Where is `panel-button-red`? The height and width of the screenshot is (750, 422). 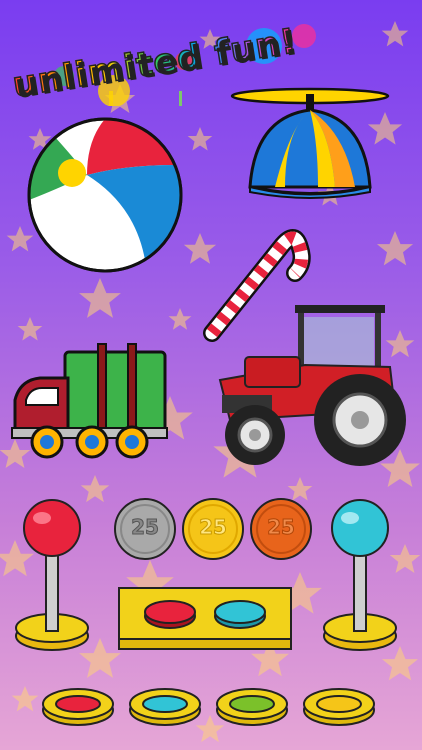 panel-button-red is located at coordinates (170, 614).